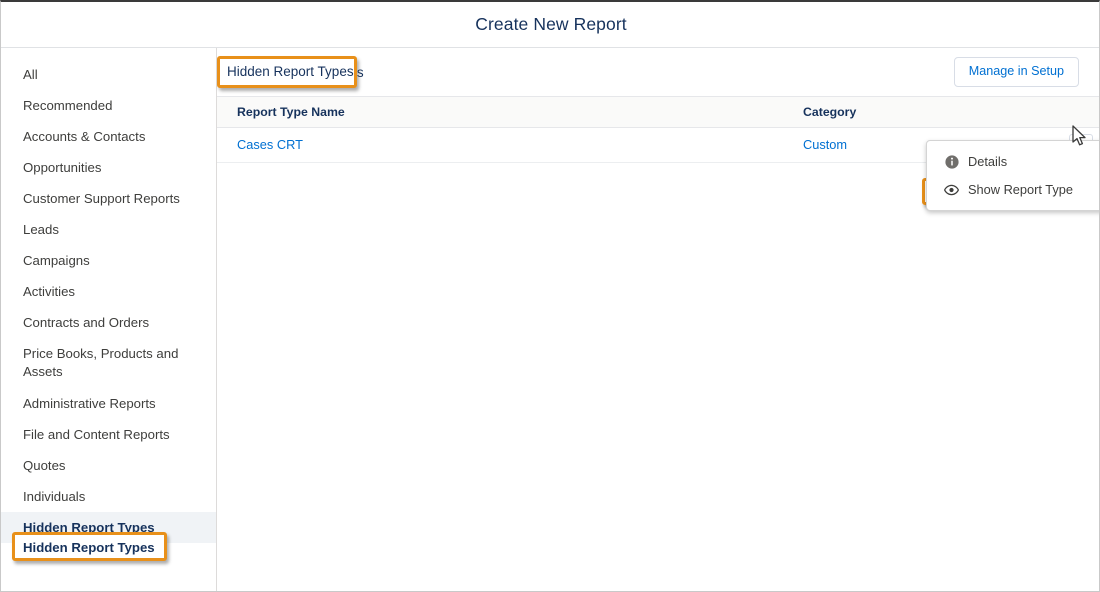 The image size is (1100, 592). Describe the element at coordinates (108, 74) in the screenshot. I see `sidebar-item-all: All` at that location.